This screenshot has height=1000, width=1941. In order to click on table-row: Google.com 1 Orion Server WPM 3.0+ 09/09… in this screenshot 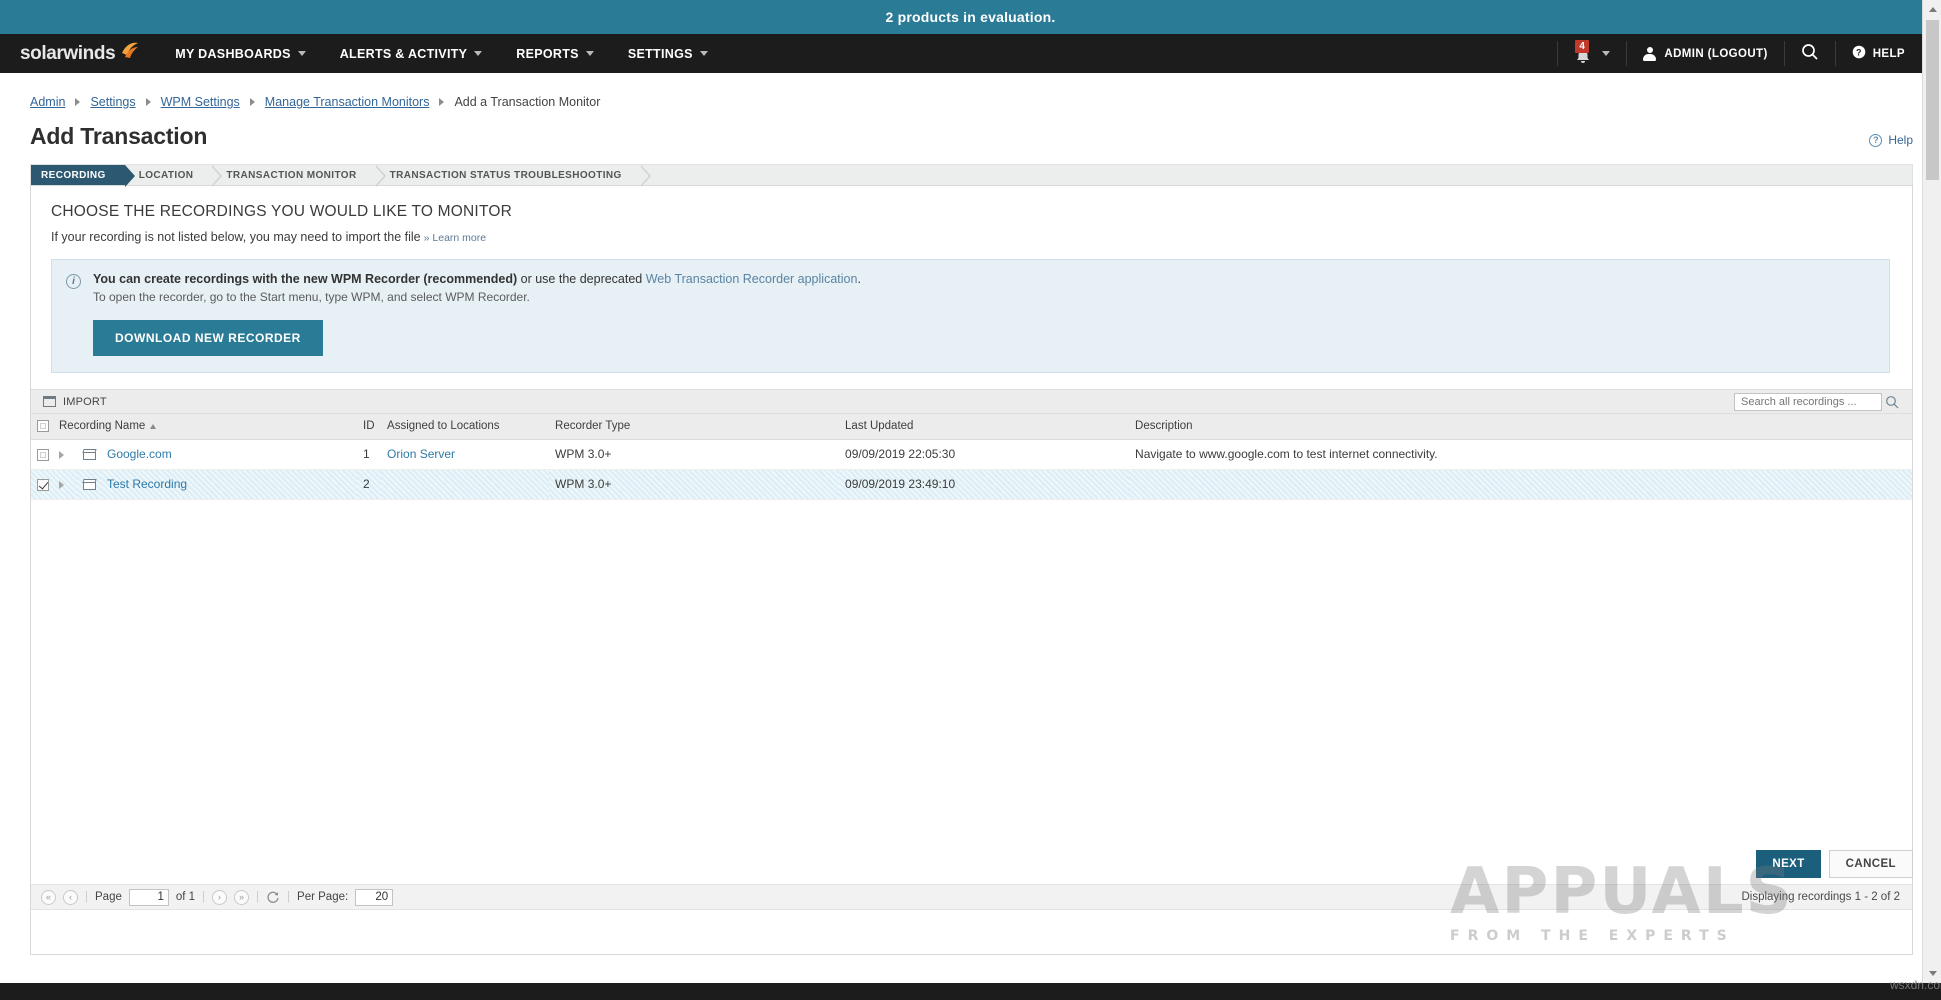, I will do `click(971, 454)`.